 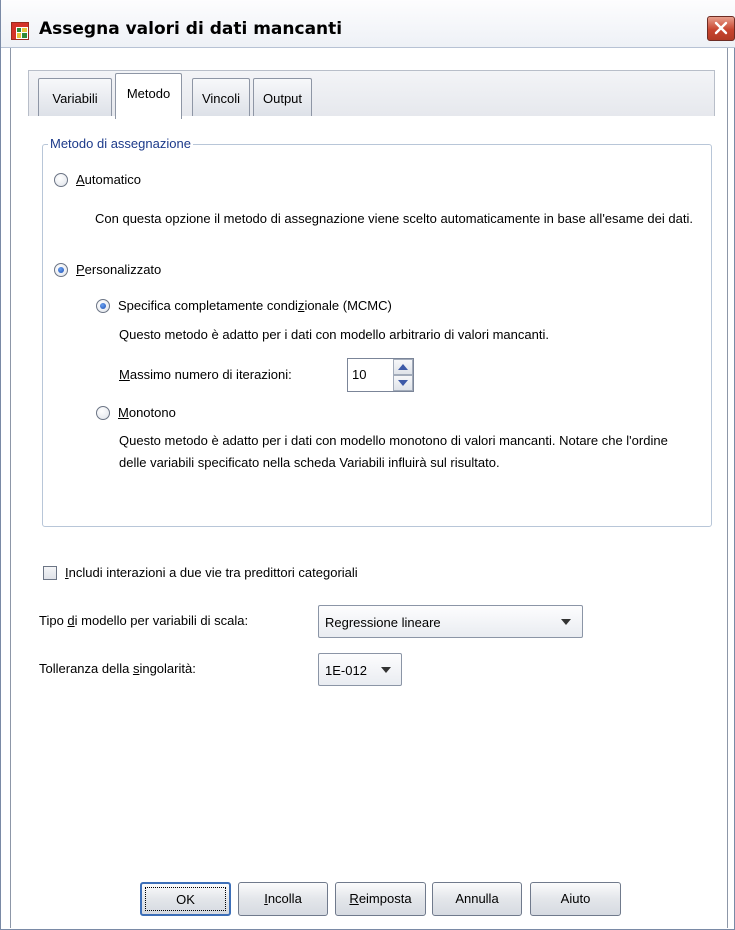 What do you see at coordinates (575, 899) in the screenshot?
I see `help-button: Aiuto` at bounding box center [575, 899].